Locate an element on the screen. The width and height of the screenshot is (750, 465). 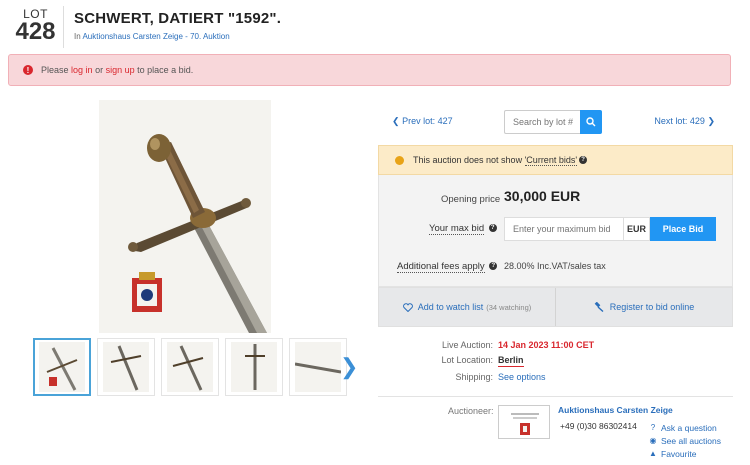
lot-location-value: Berlin is located at coordinates (511, 361).